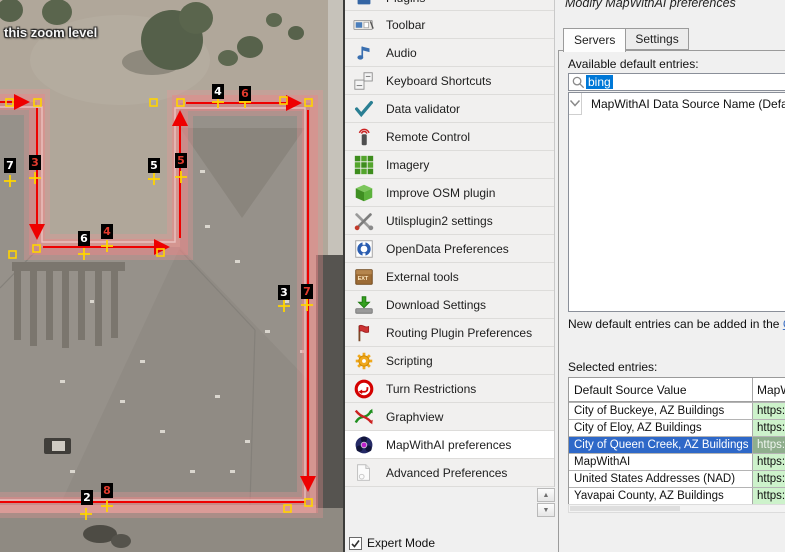  I want to click on sidebar-item-remote-control: Remote Control, so click(449, 137).